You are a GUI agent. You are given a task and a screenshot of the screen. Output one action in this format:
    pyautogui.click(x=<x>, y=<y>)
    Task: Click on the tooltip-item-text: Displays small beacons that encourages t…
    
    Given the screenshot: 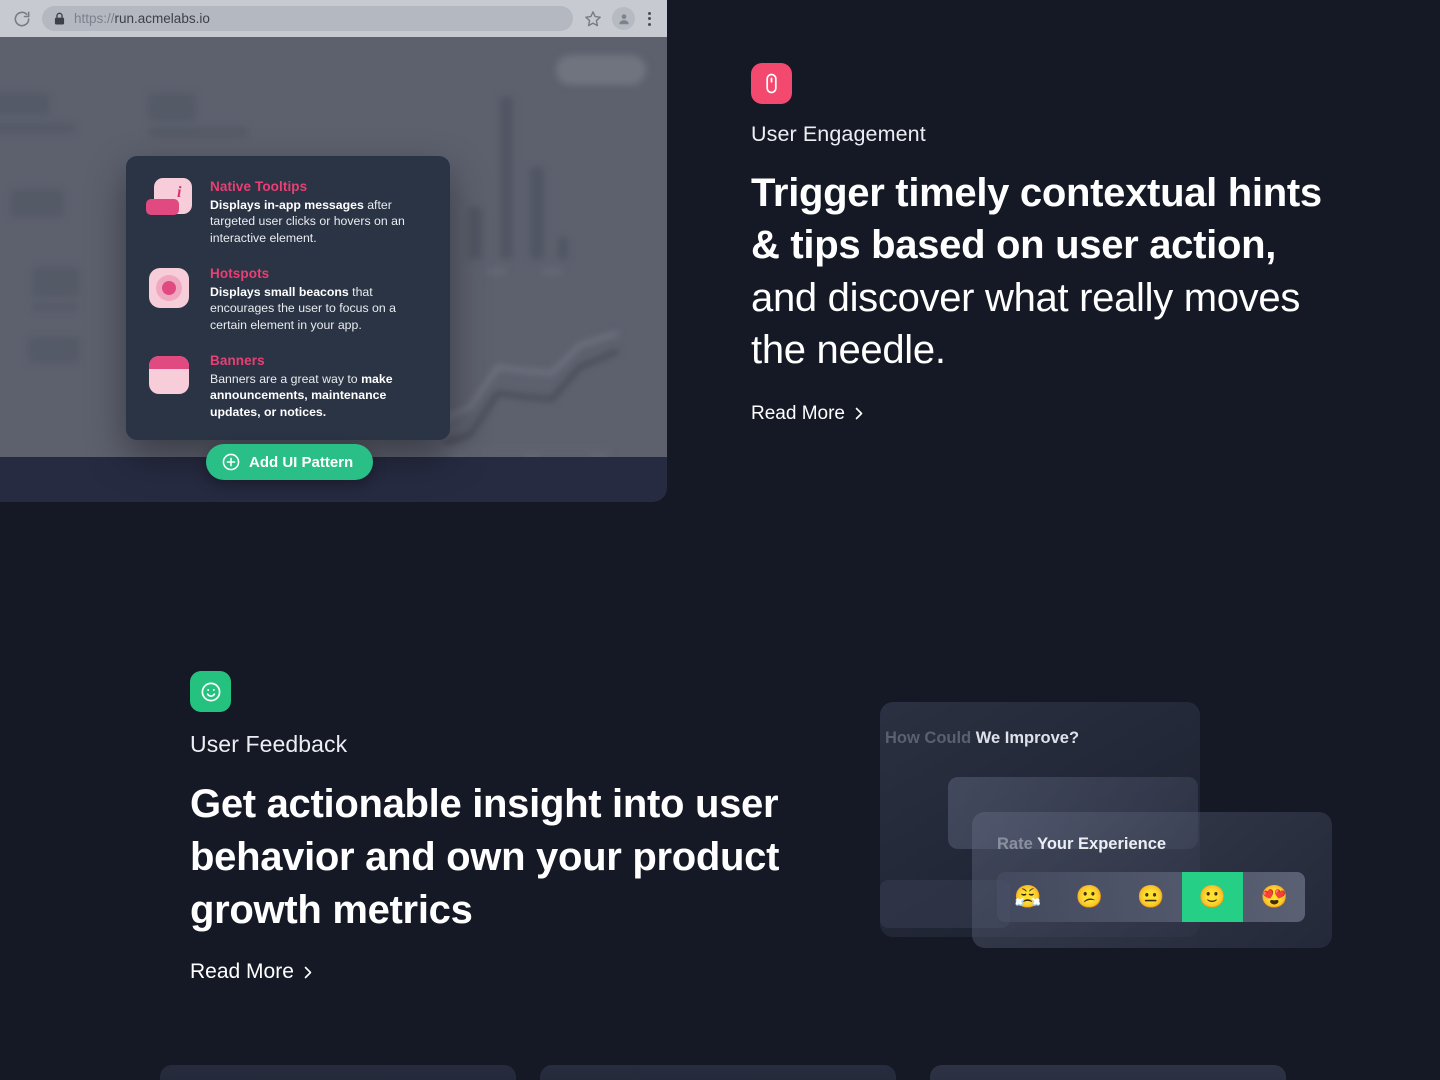 What is the action you would take?
    pyautogui.click(x=320, y=308)
    